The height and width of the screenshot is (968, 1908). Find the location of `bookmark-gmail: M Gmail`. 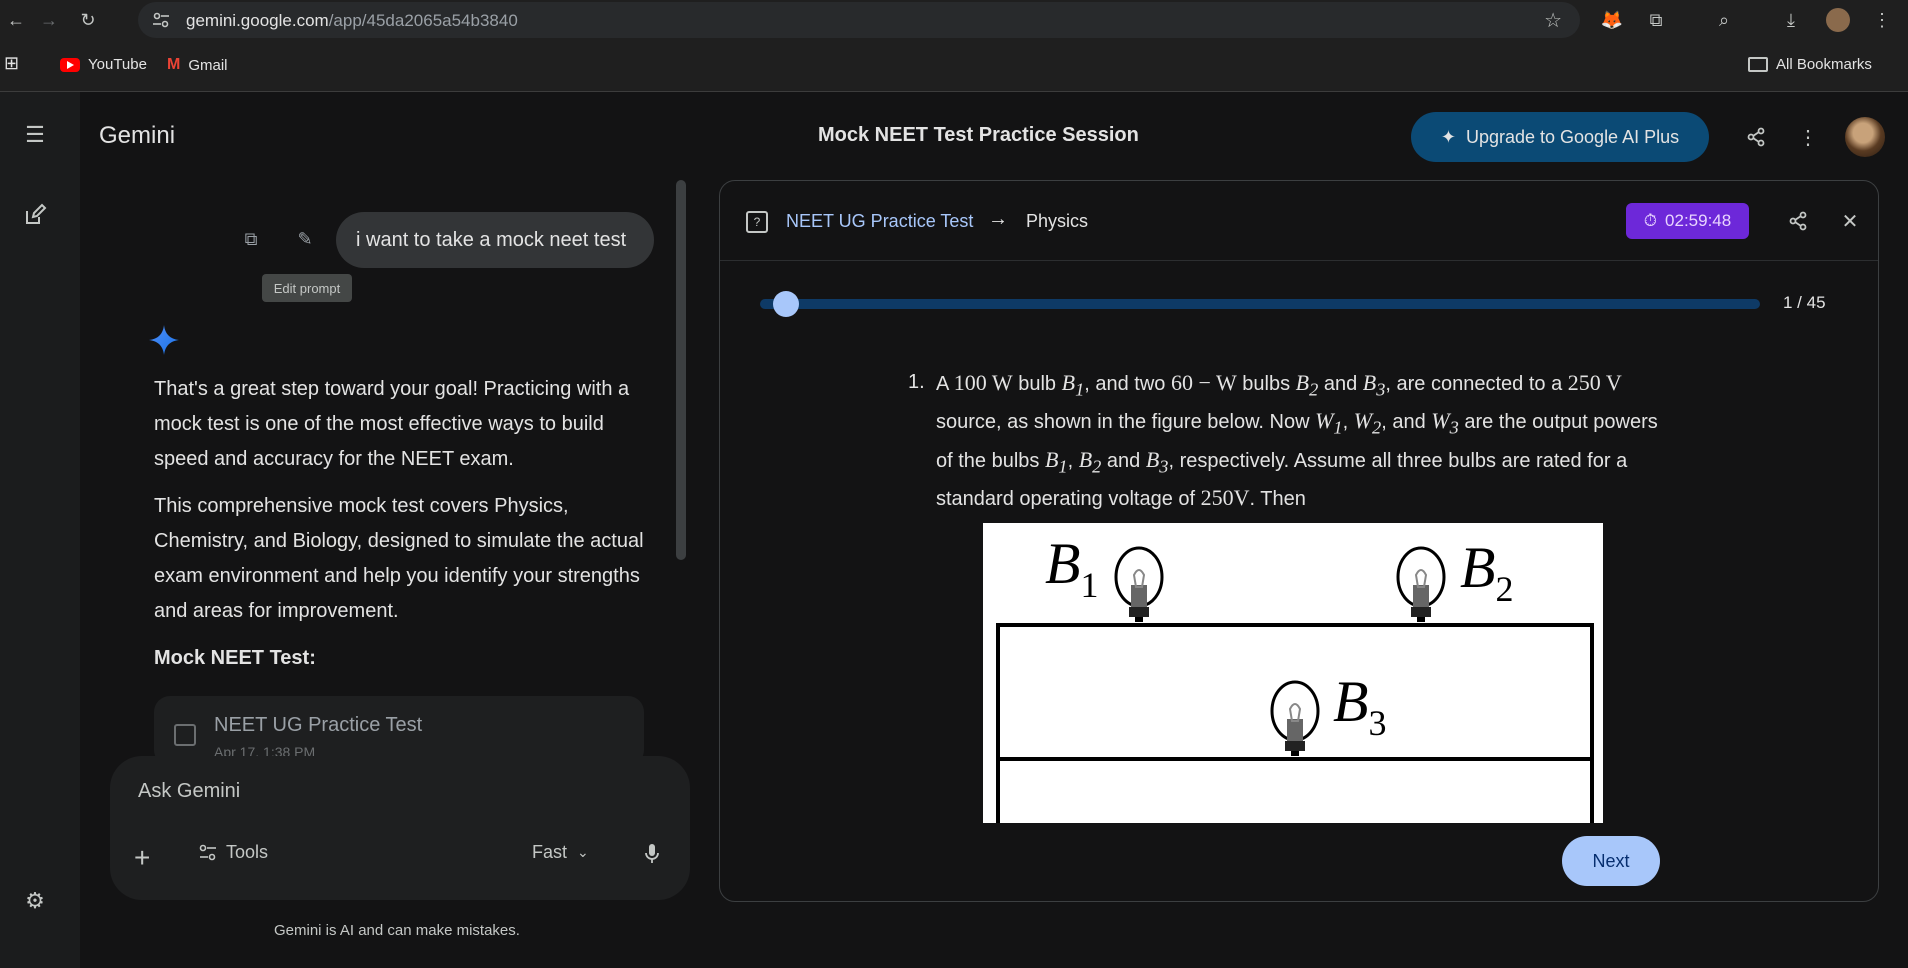

bookmark-gmail: M Gmail is located at coordinates (197, 65).